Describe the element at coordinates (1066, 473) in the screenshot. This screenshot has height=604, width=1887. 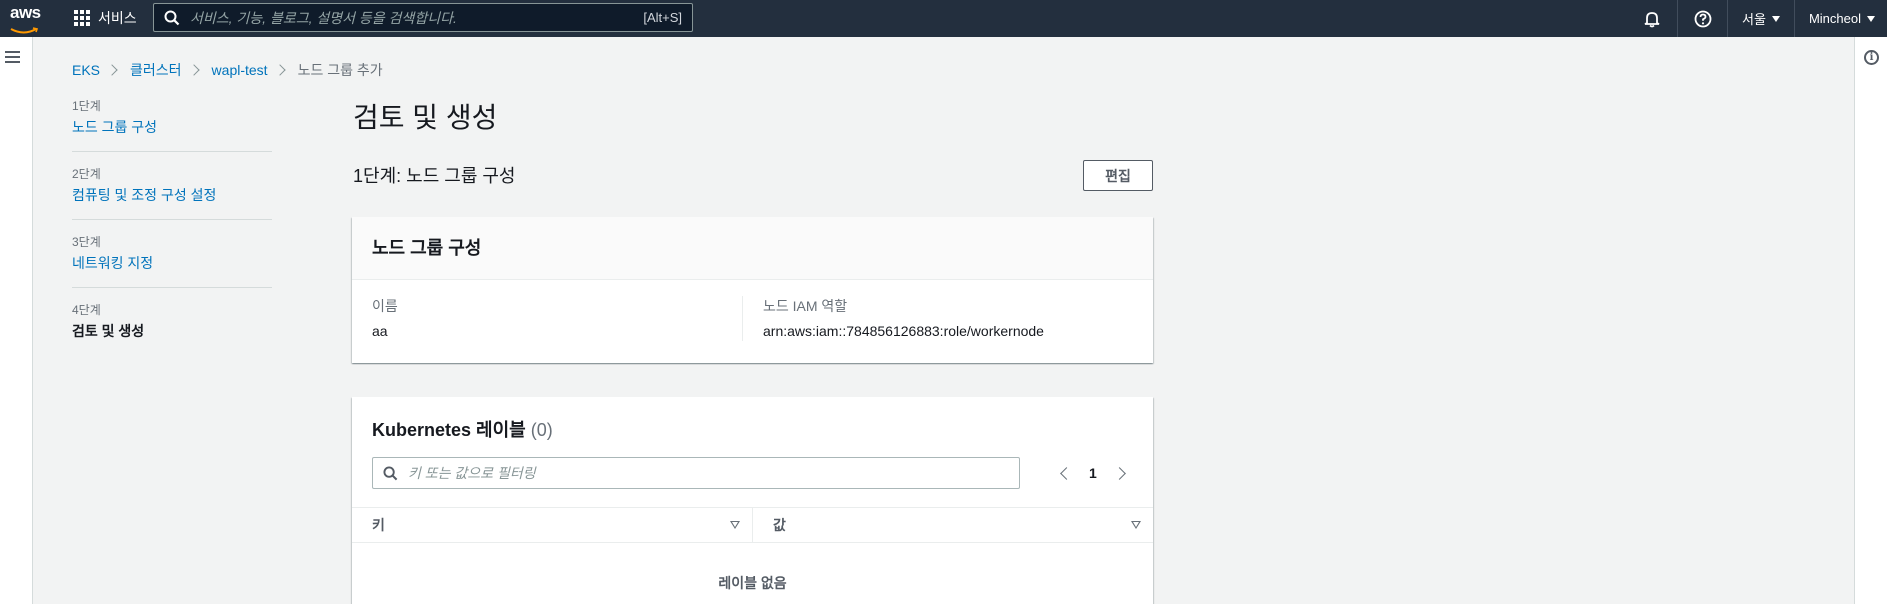
I see `previous-page-icon` at that location.